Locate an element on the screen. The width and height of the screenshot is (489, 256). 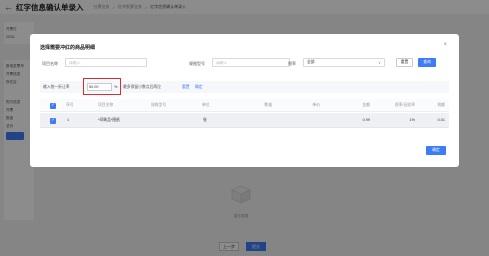
column-header: 金额 is located at coordinates (366, 105).